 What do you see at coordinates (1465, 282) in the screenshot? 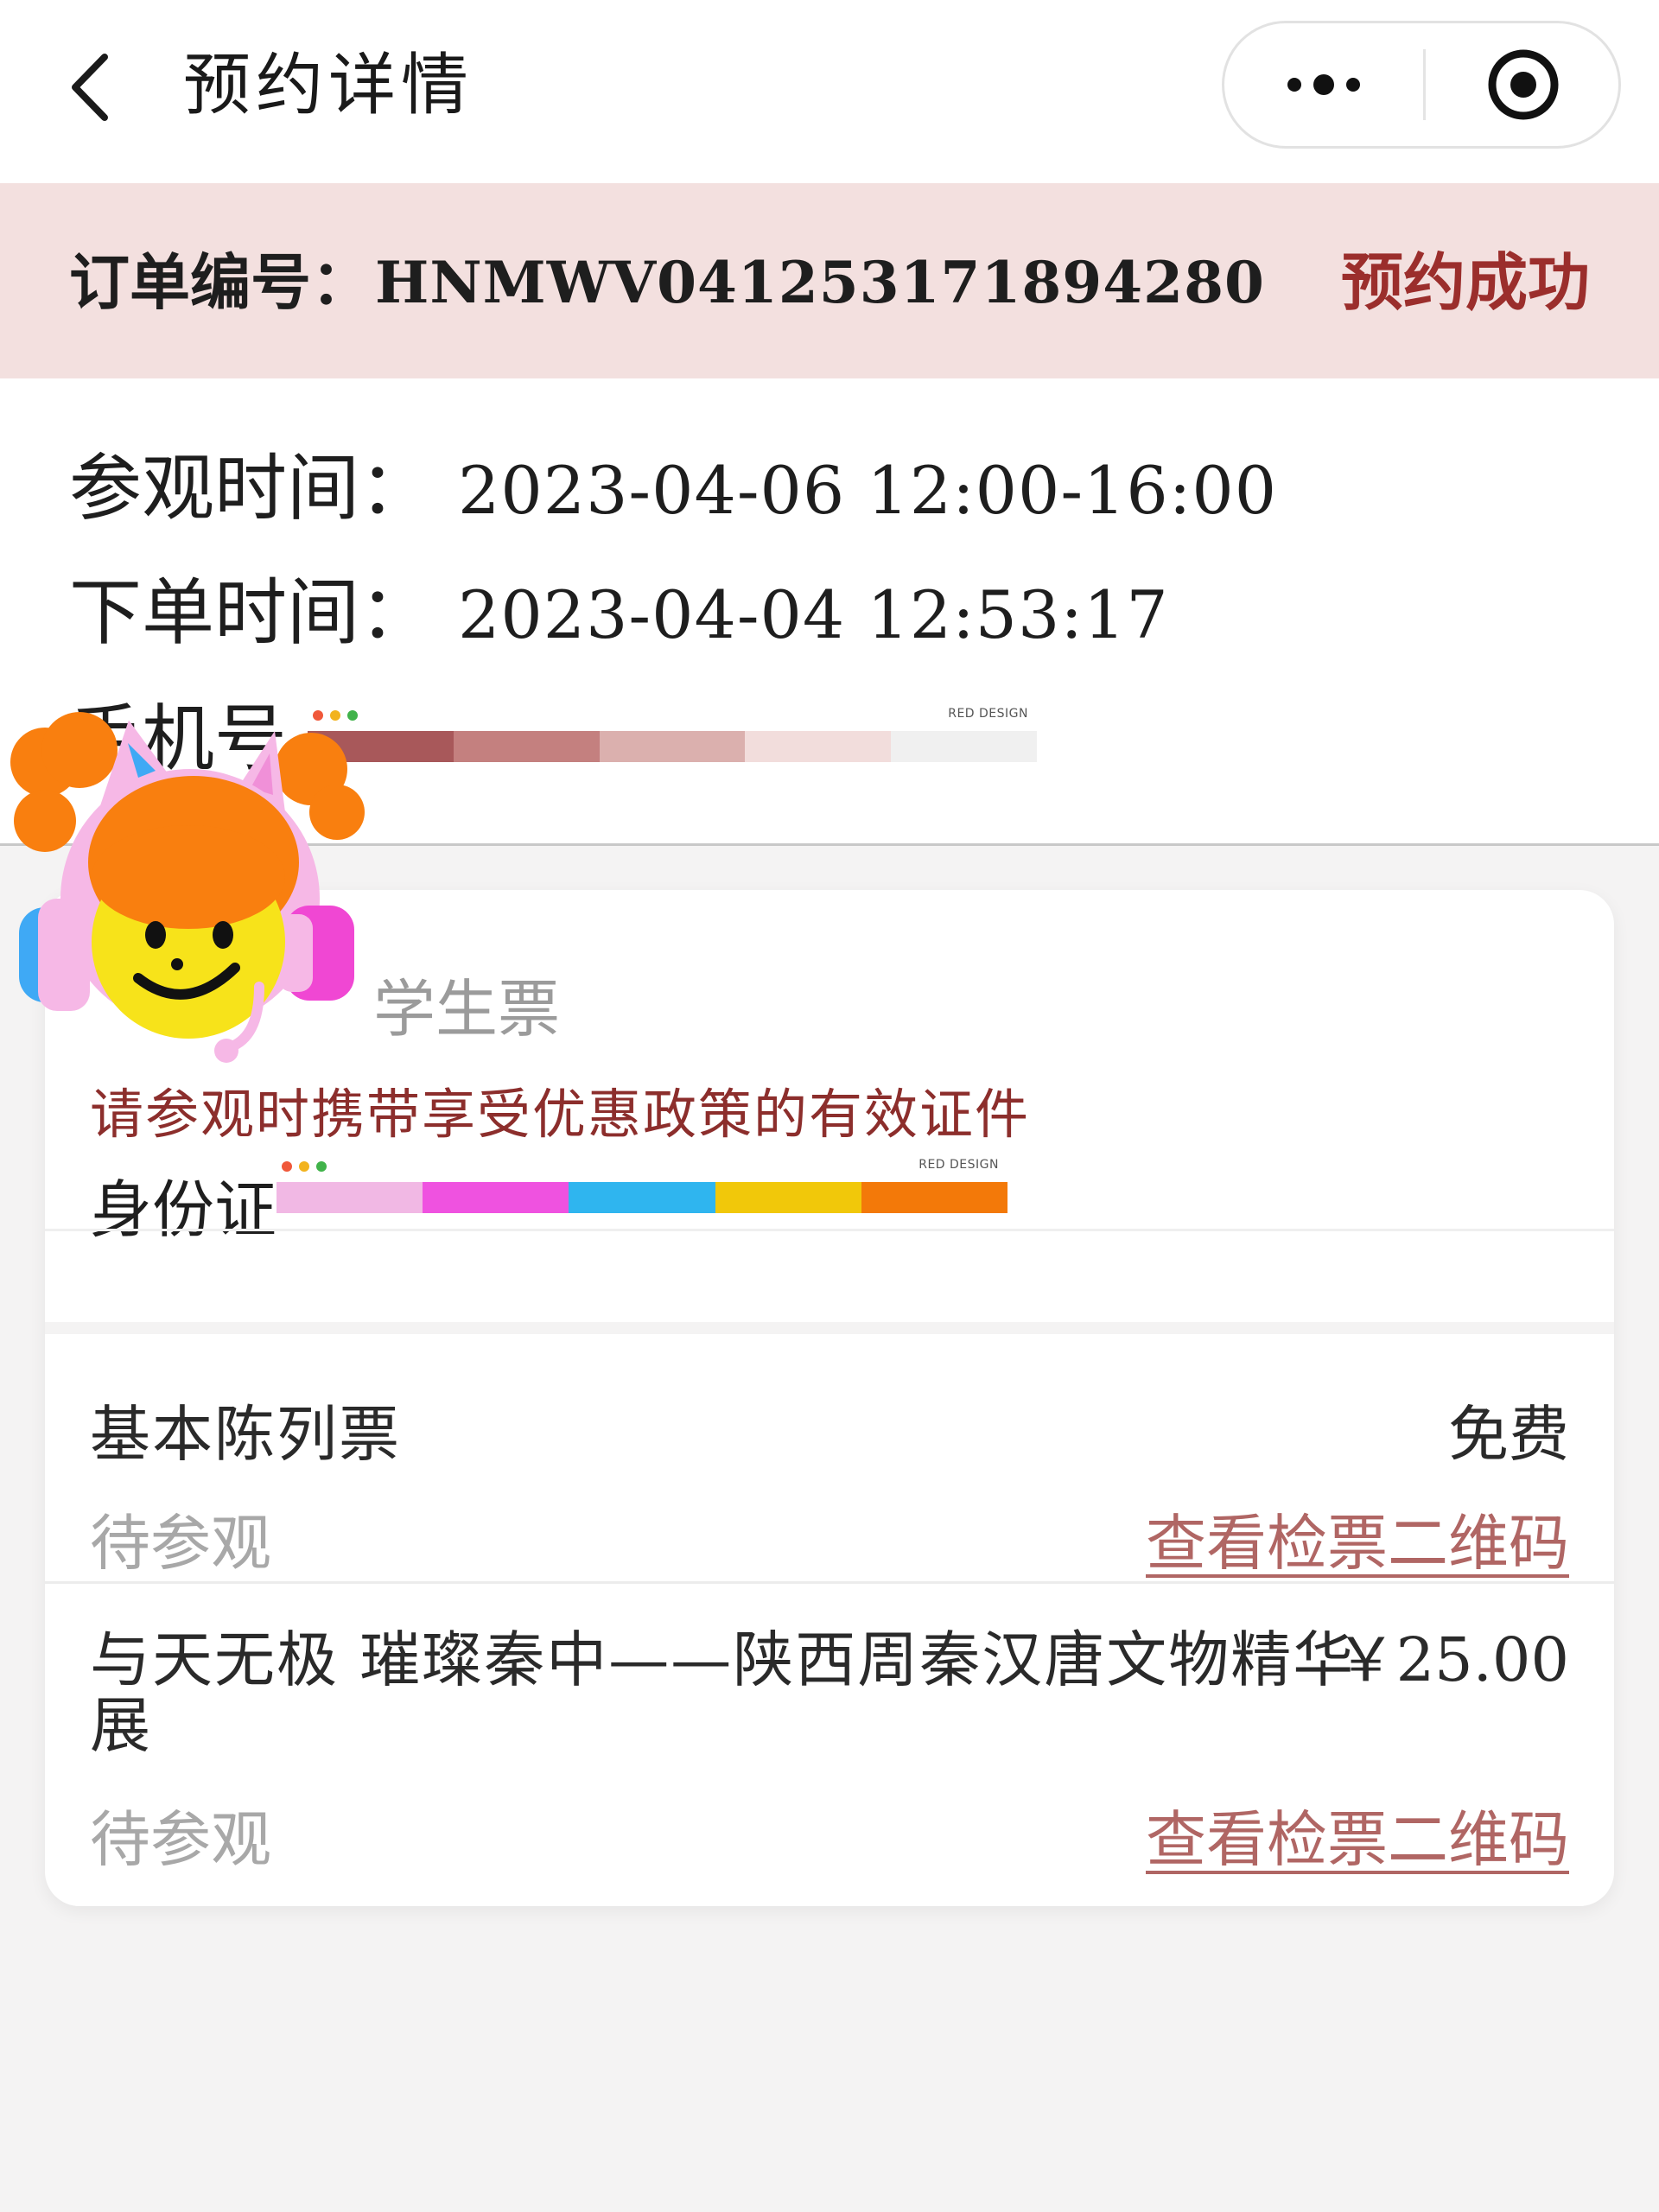
I see `reservation-status: 预约成功` at bounding box center [1465, 282].